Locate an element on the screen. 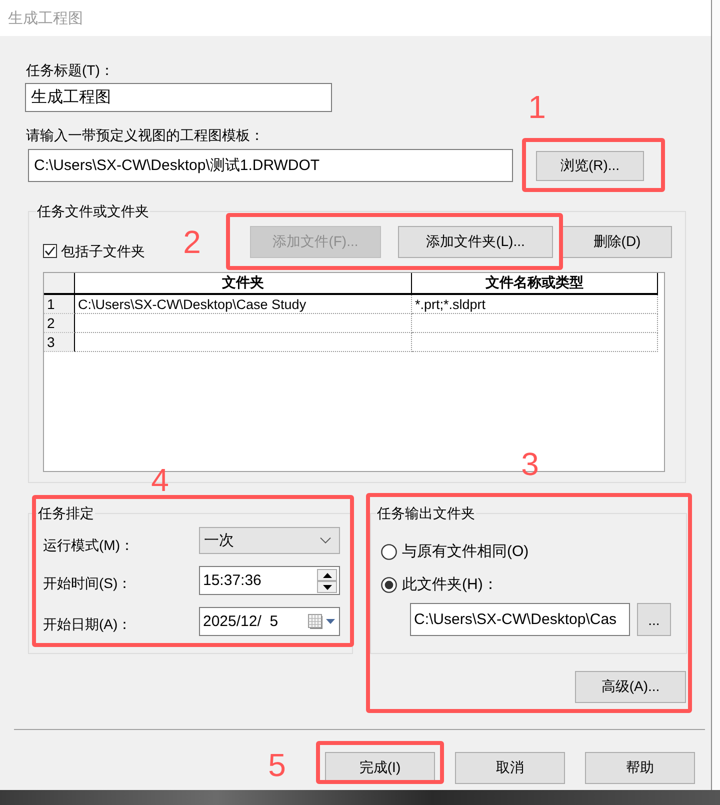  group-title: 任务输出文件夹 is located at coordinates (426, 513).